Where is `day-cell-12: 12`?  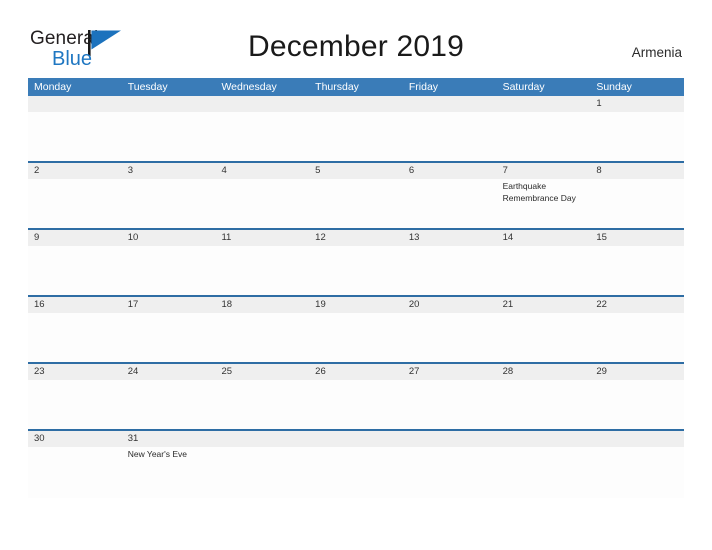 day-cell-12: 12 is located at coordinates (356, 238).